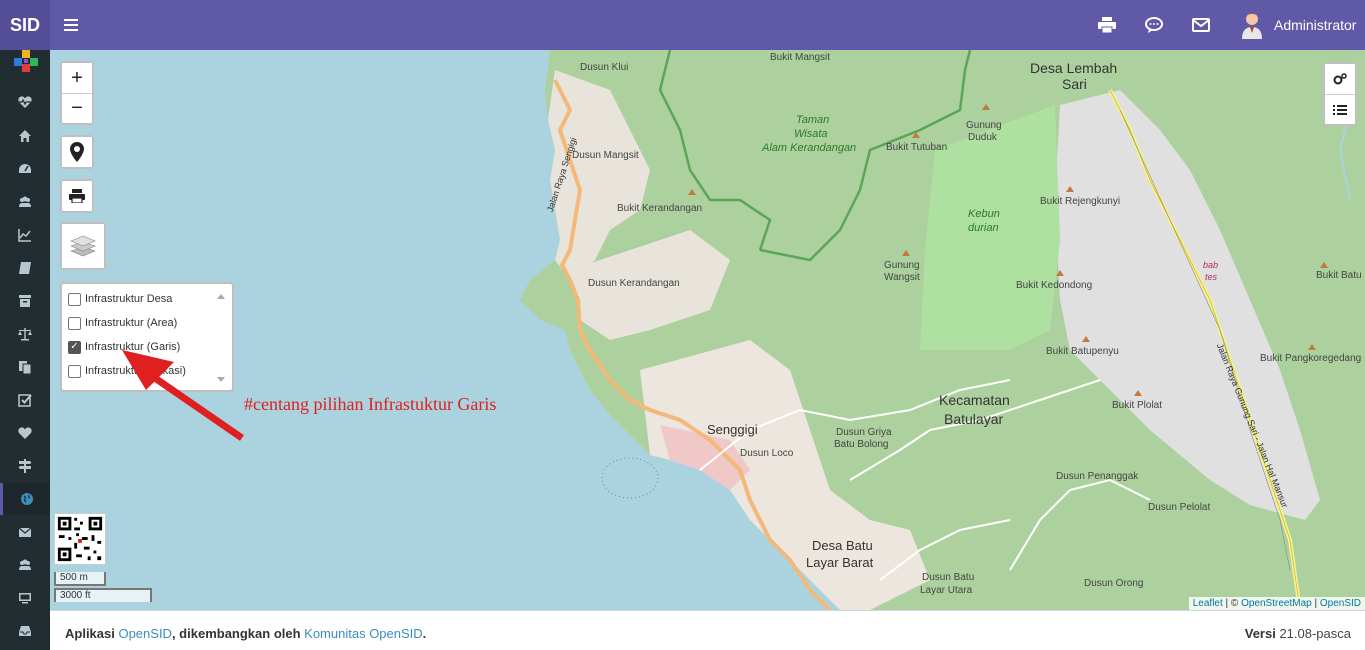 This screenshot has width=1365, height=650. I want to click on map-label: Alam Kerandangan, so click(809, 148).